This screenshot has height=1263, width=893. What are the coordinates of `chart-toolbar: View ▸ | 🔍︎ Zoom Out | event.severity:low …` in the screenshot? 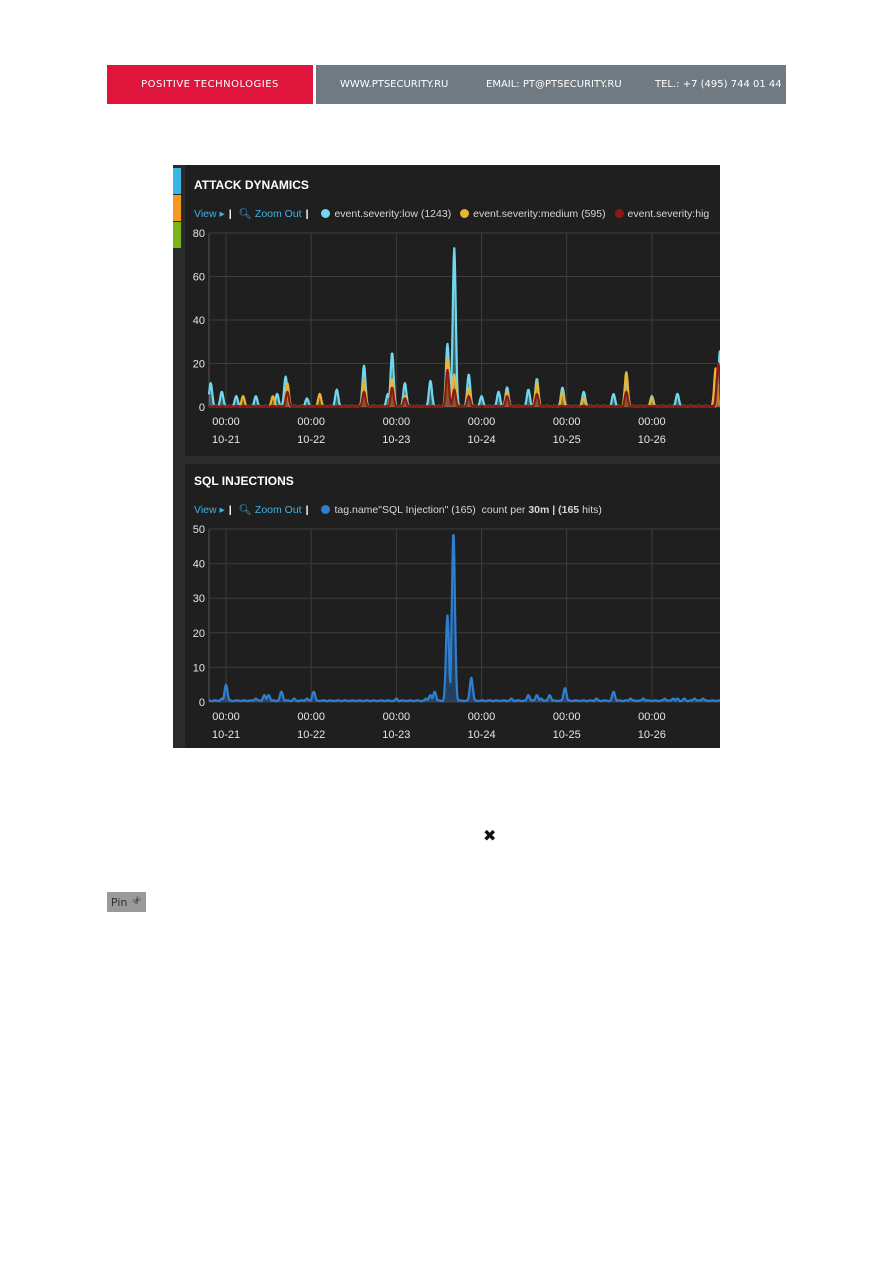 It's located at (451, 213).